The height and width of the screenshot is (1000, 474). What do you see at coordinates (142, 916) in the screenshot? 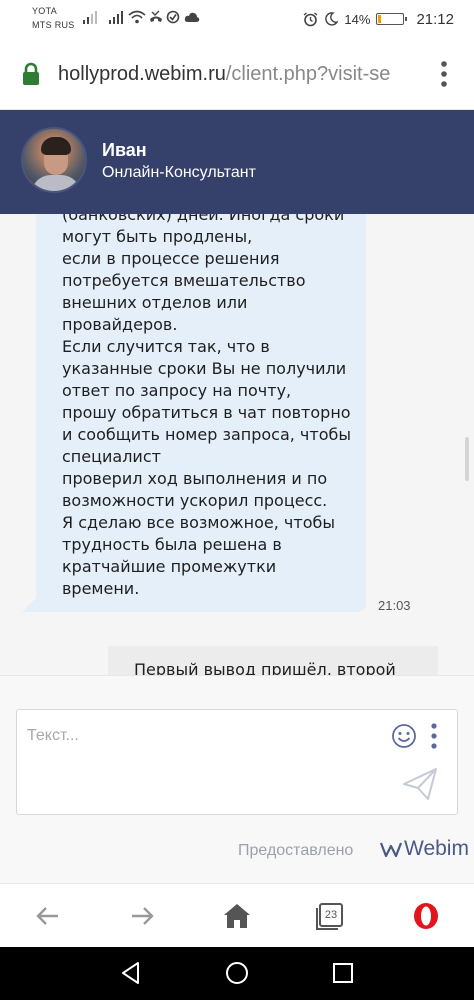
I see `forward-arrow-icon` at bounding box center [142, 916].